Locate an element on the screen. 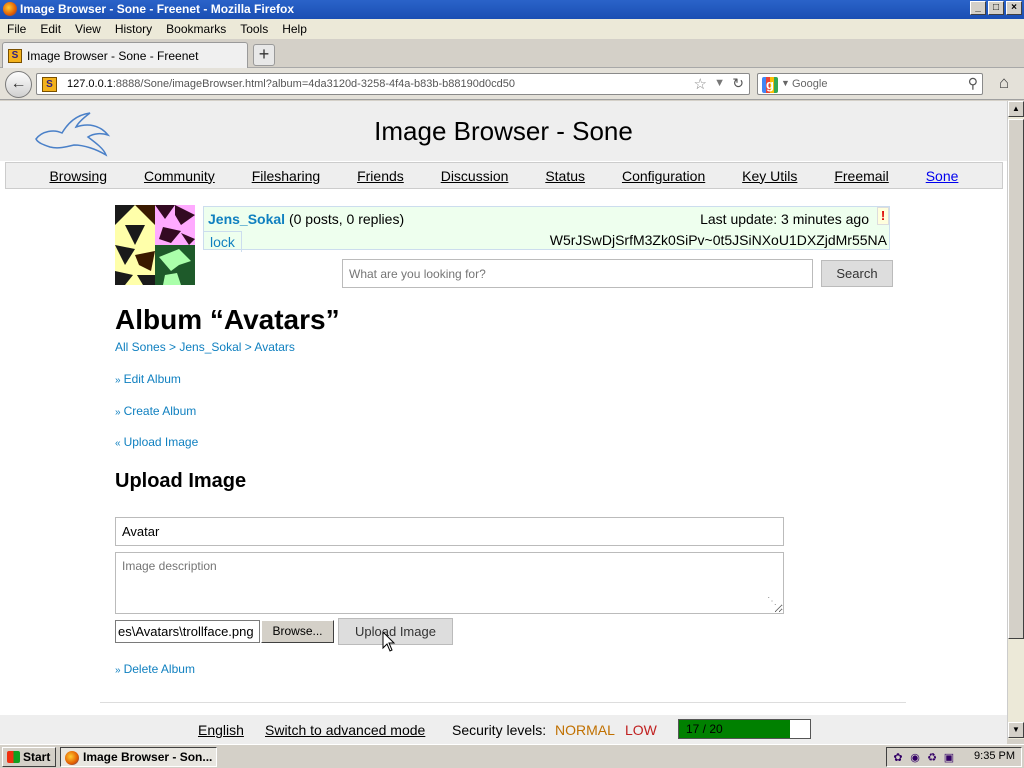 The image size is (1024, 768). maximize-button: □ is located at coordinates (996, 8).